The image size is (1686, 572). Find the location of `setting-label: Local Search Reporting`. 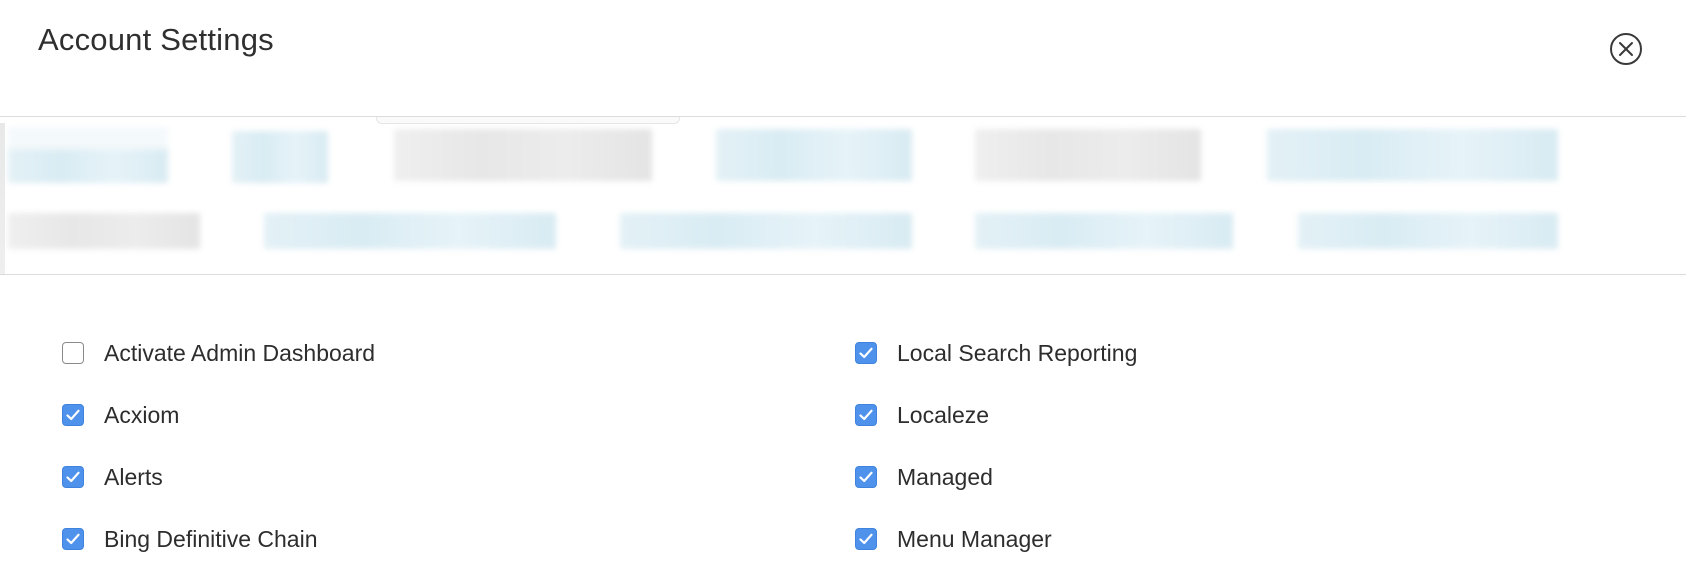

setting-label: Local Search Reporting is located at coordinates (1017, 352).